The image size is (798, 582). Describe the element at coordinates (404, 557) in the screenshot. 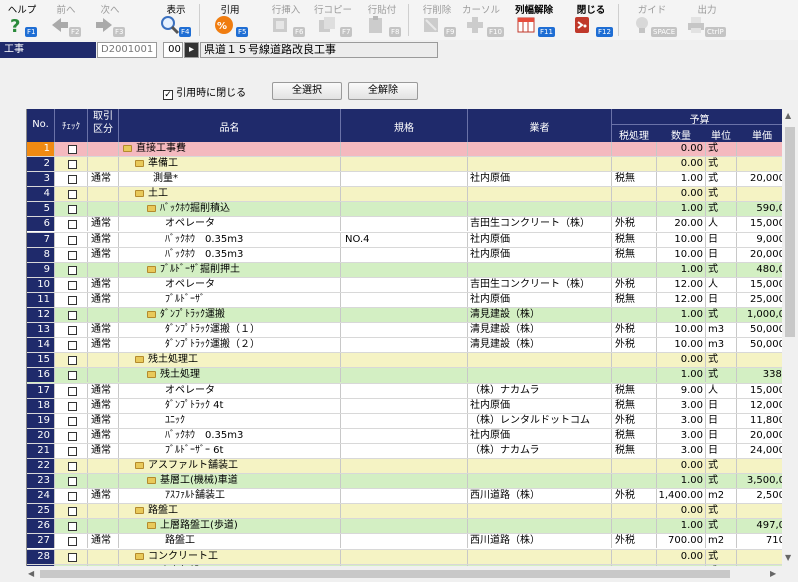

I see `table-row: 28 コンクリート工 0.00 式` at that location.